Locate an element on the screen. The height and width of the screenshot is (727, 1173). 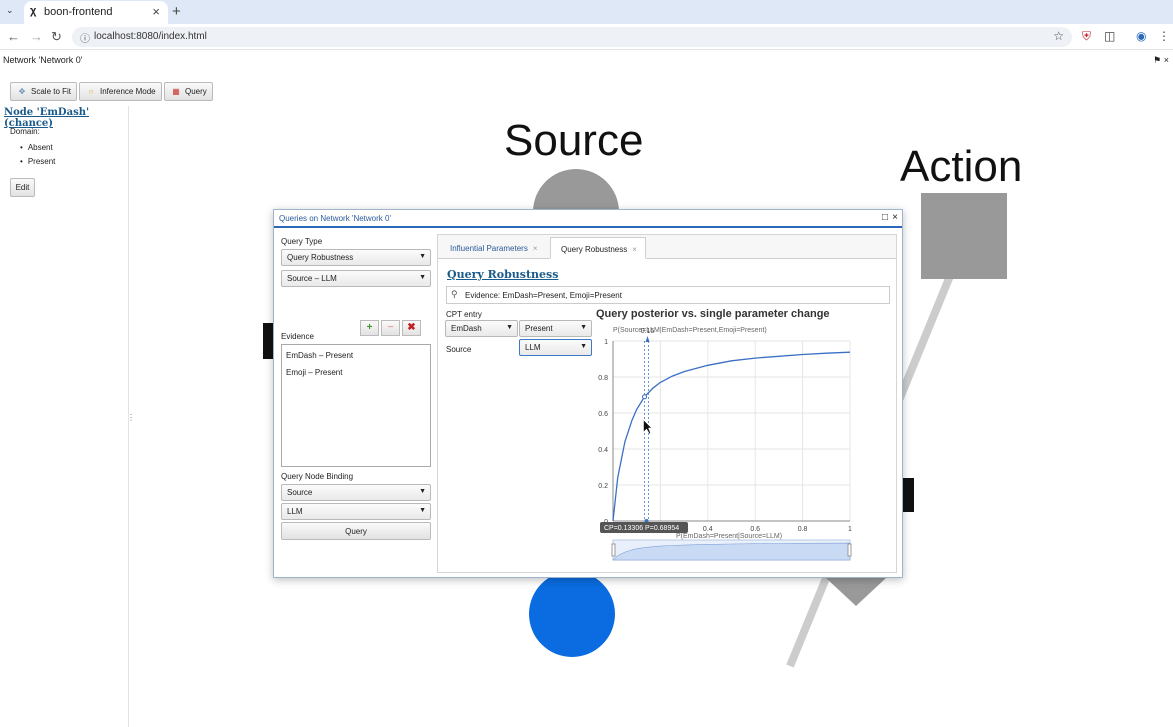
url-text: localhost:8080/index.html is located at coordinates (150, 36).